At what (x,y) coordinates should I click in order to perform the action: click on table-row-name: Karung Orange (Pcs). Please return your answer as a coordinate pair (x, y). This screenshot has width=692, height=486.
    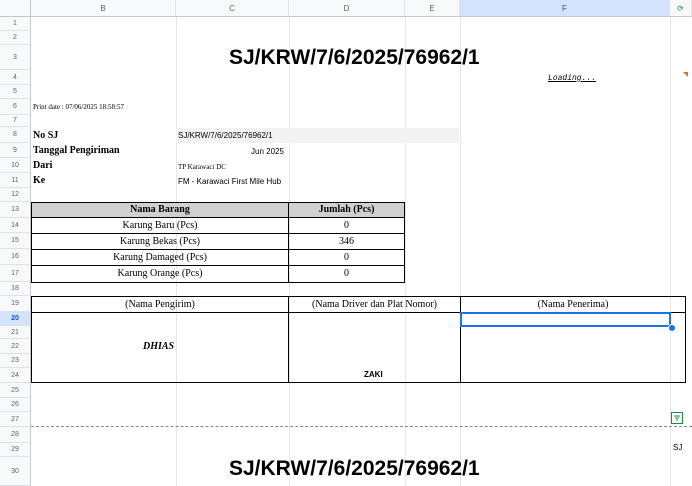
    Looking at the image, I should click on (160, 274).